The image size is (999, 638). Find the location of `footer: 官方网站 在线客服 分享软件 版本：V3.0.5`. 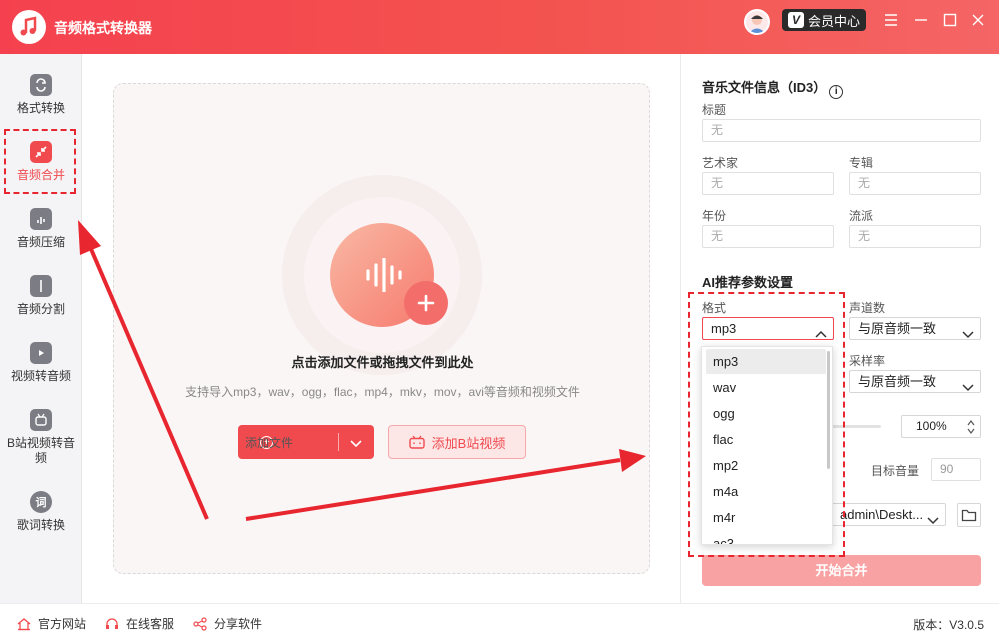

footer: 官方网站 在线客服 分享软件 版本：V3.0.5 is located at coordinates (499, 620).